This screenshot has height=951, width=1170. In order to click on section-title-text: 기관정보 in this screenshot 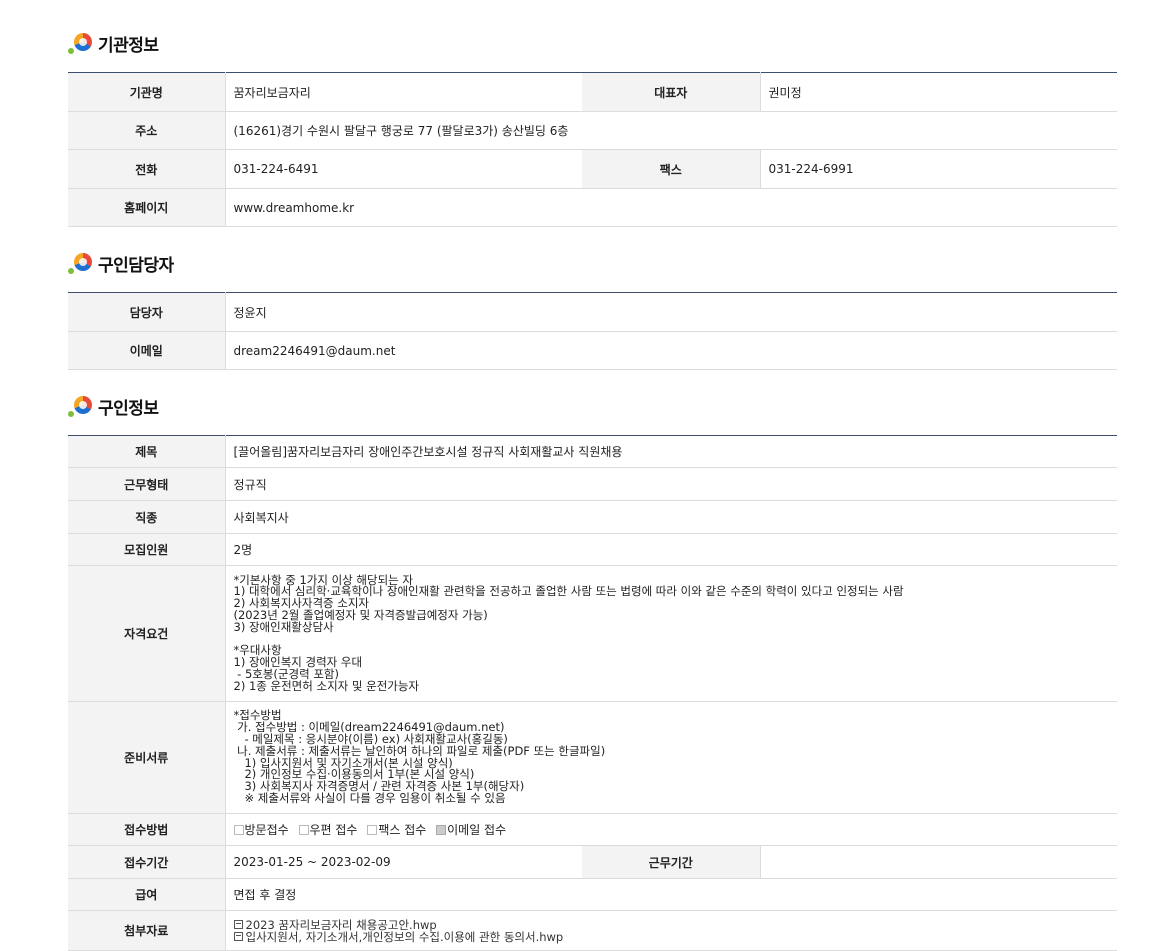, I will do `click(128, 45)`.